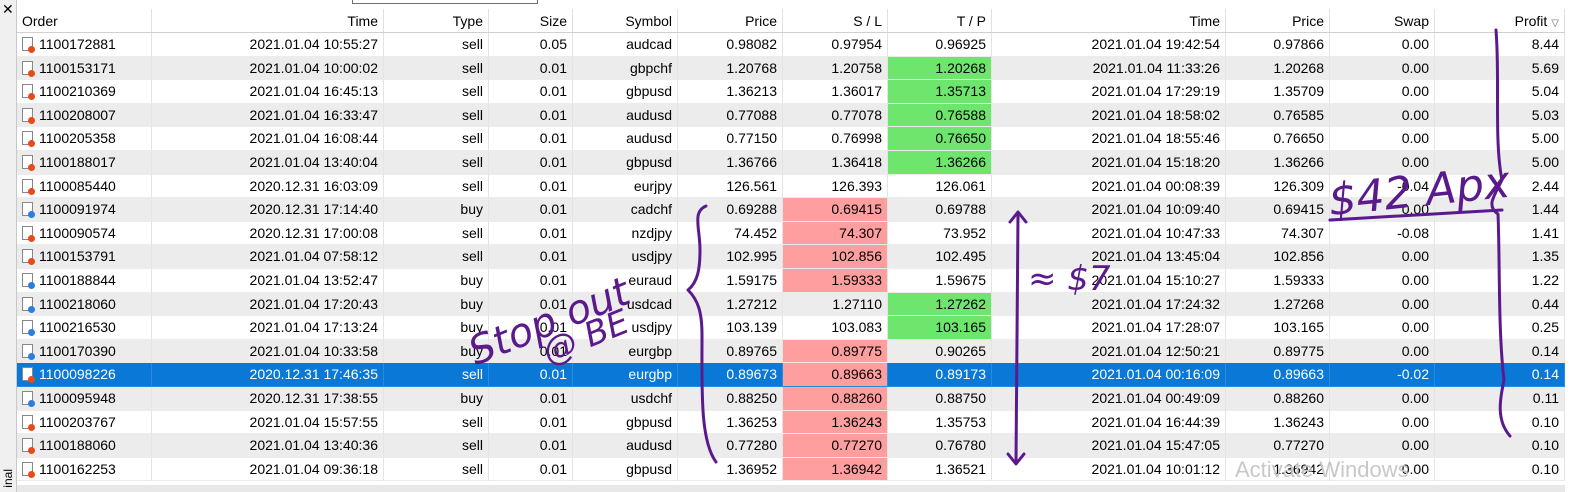 This screenshot has height=492, width=1585. Describe the element at coordinates (268, 446) in the screenshot. I see `open-time-cell: 2021.01.04 13:40:36` at that location.